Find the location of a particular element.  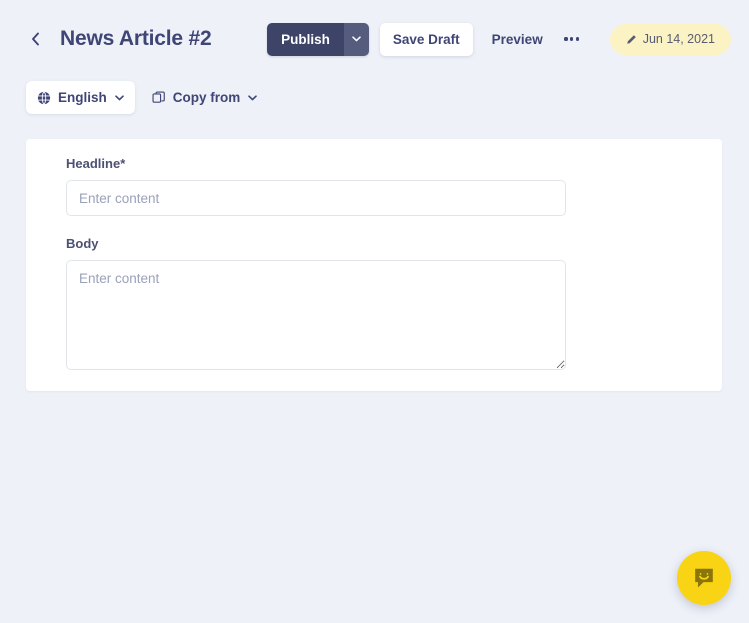

top-bar-actions: Publish Save Draft Preview Jun 14, 2021 is located at coordinates (499, 39).